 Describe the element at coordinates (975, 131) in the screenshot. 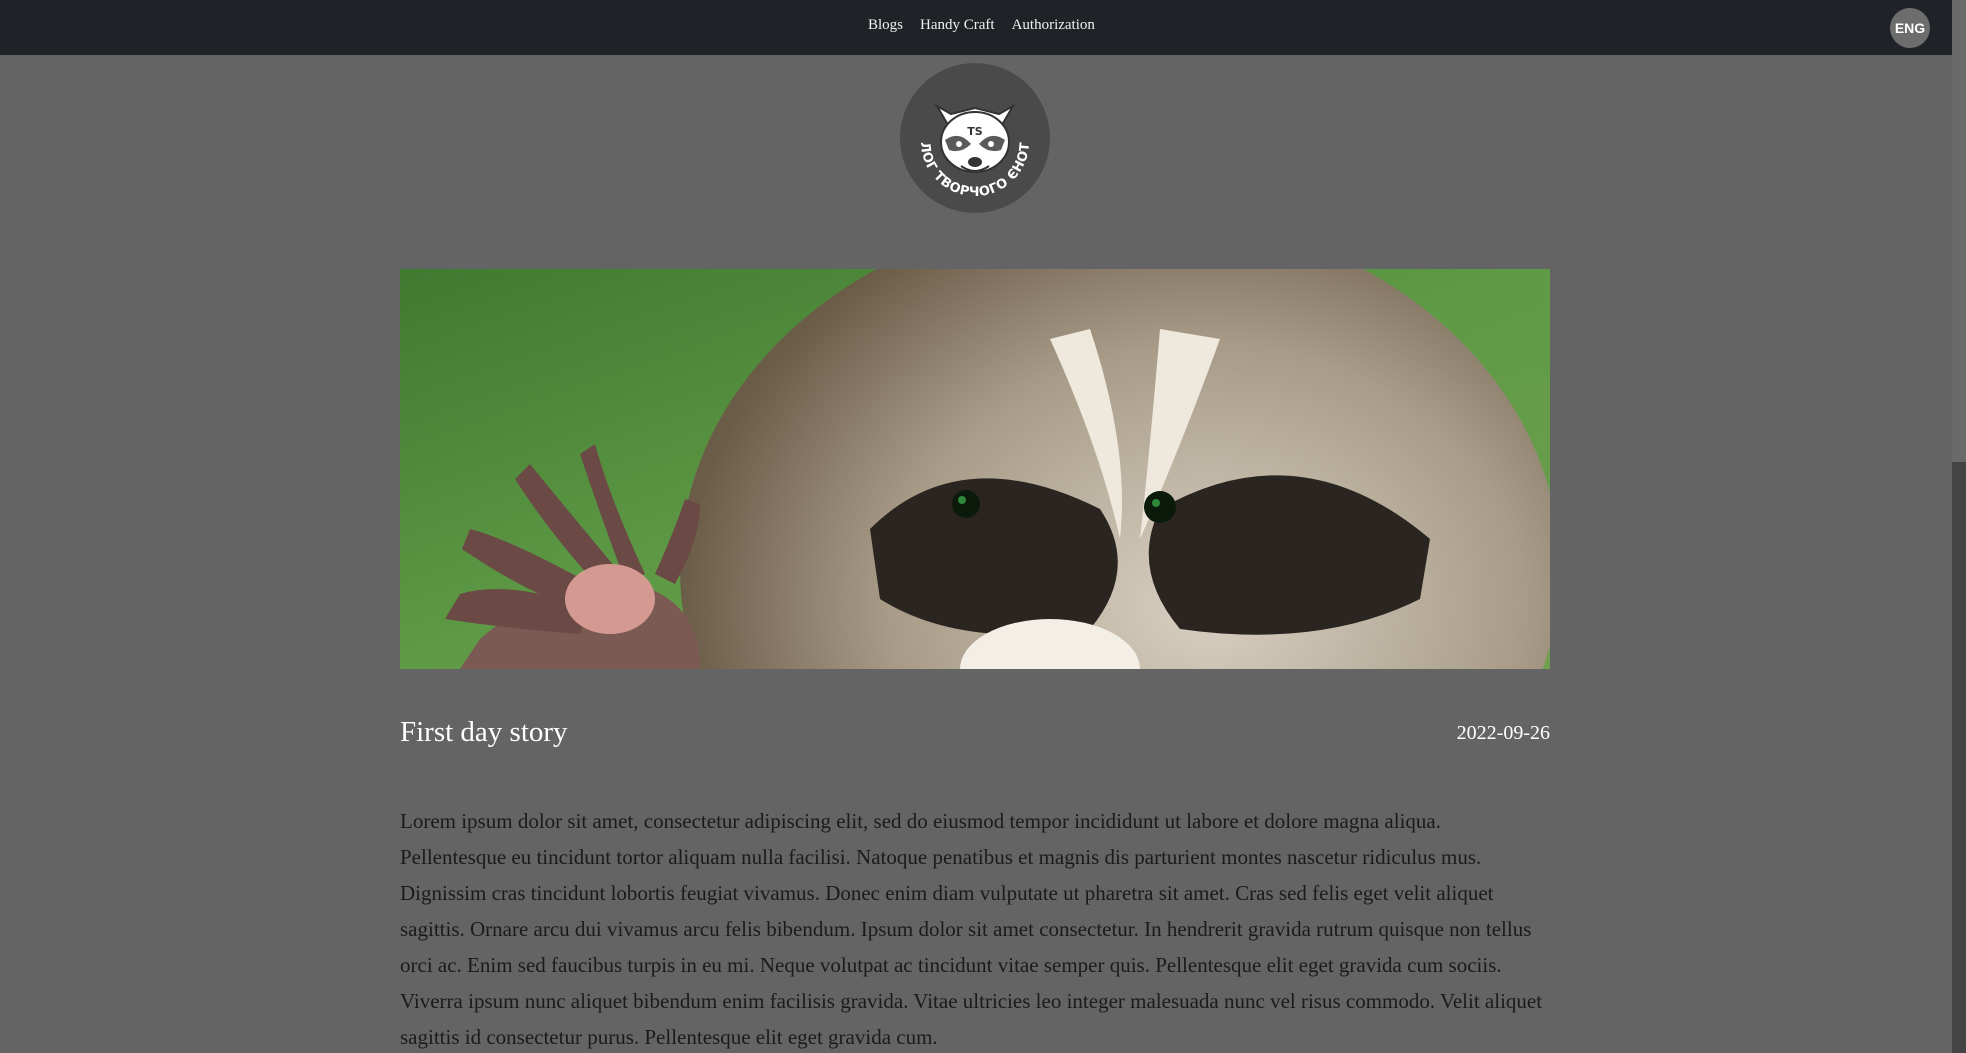

I see `svg-text: TS` at that location.